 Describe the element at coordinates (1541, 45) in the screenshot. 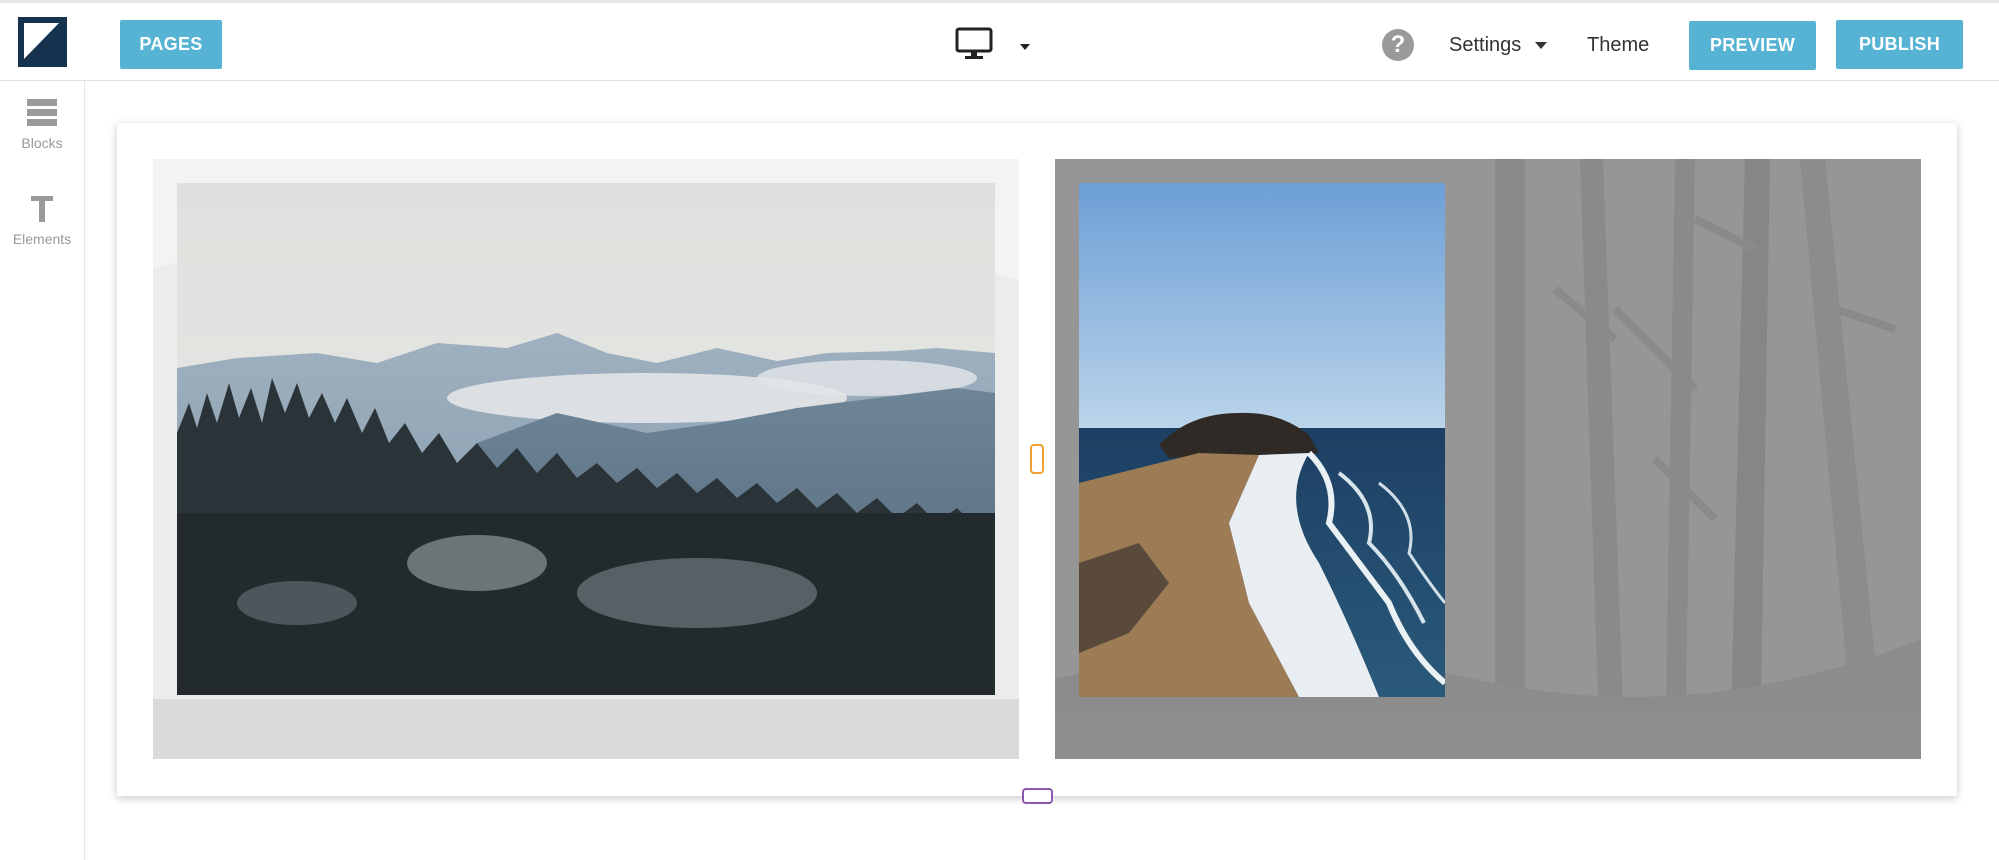

I see `chevron-down-icon` at that location.